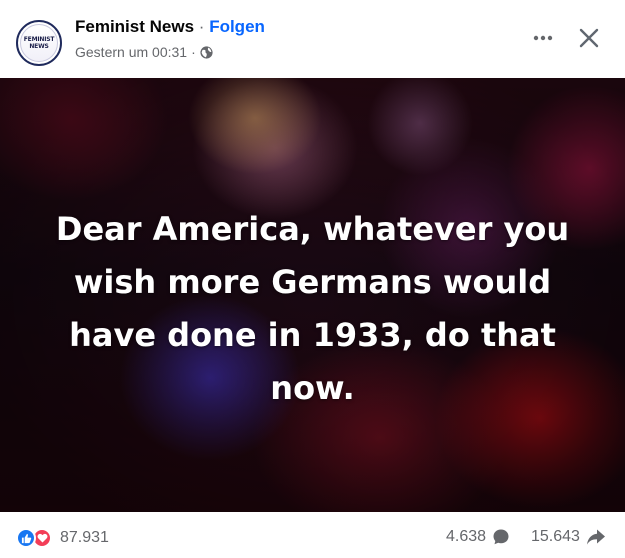 The width and height of the screenshot is (625, 558). Describe the element at coordinates (84, 537) in the screenshot. I see `reaction-count: 87.931` at that location.